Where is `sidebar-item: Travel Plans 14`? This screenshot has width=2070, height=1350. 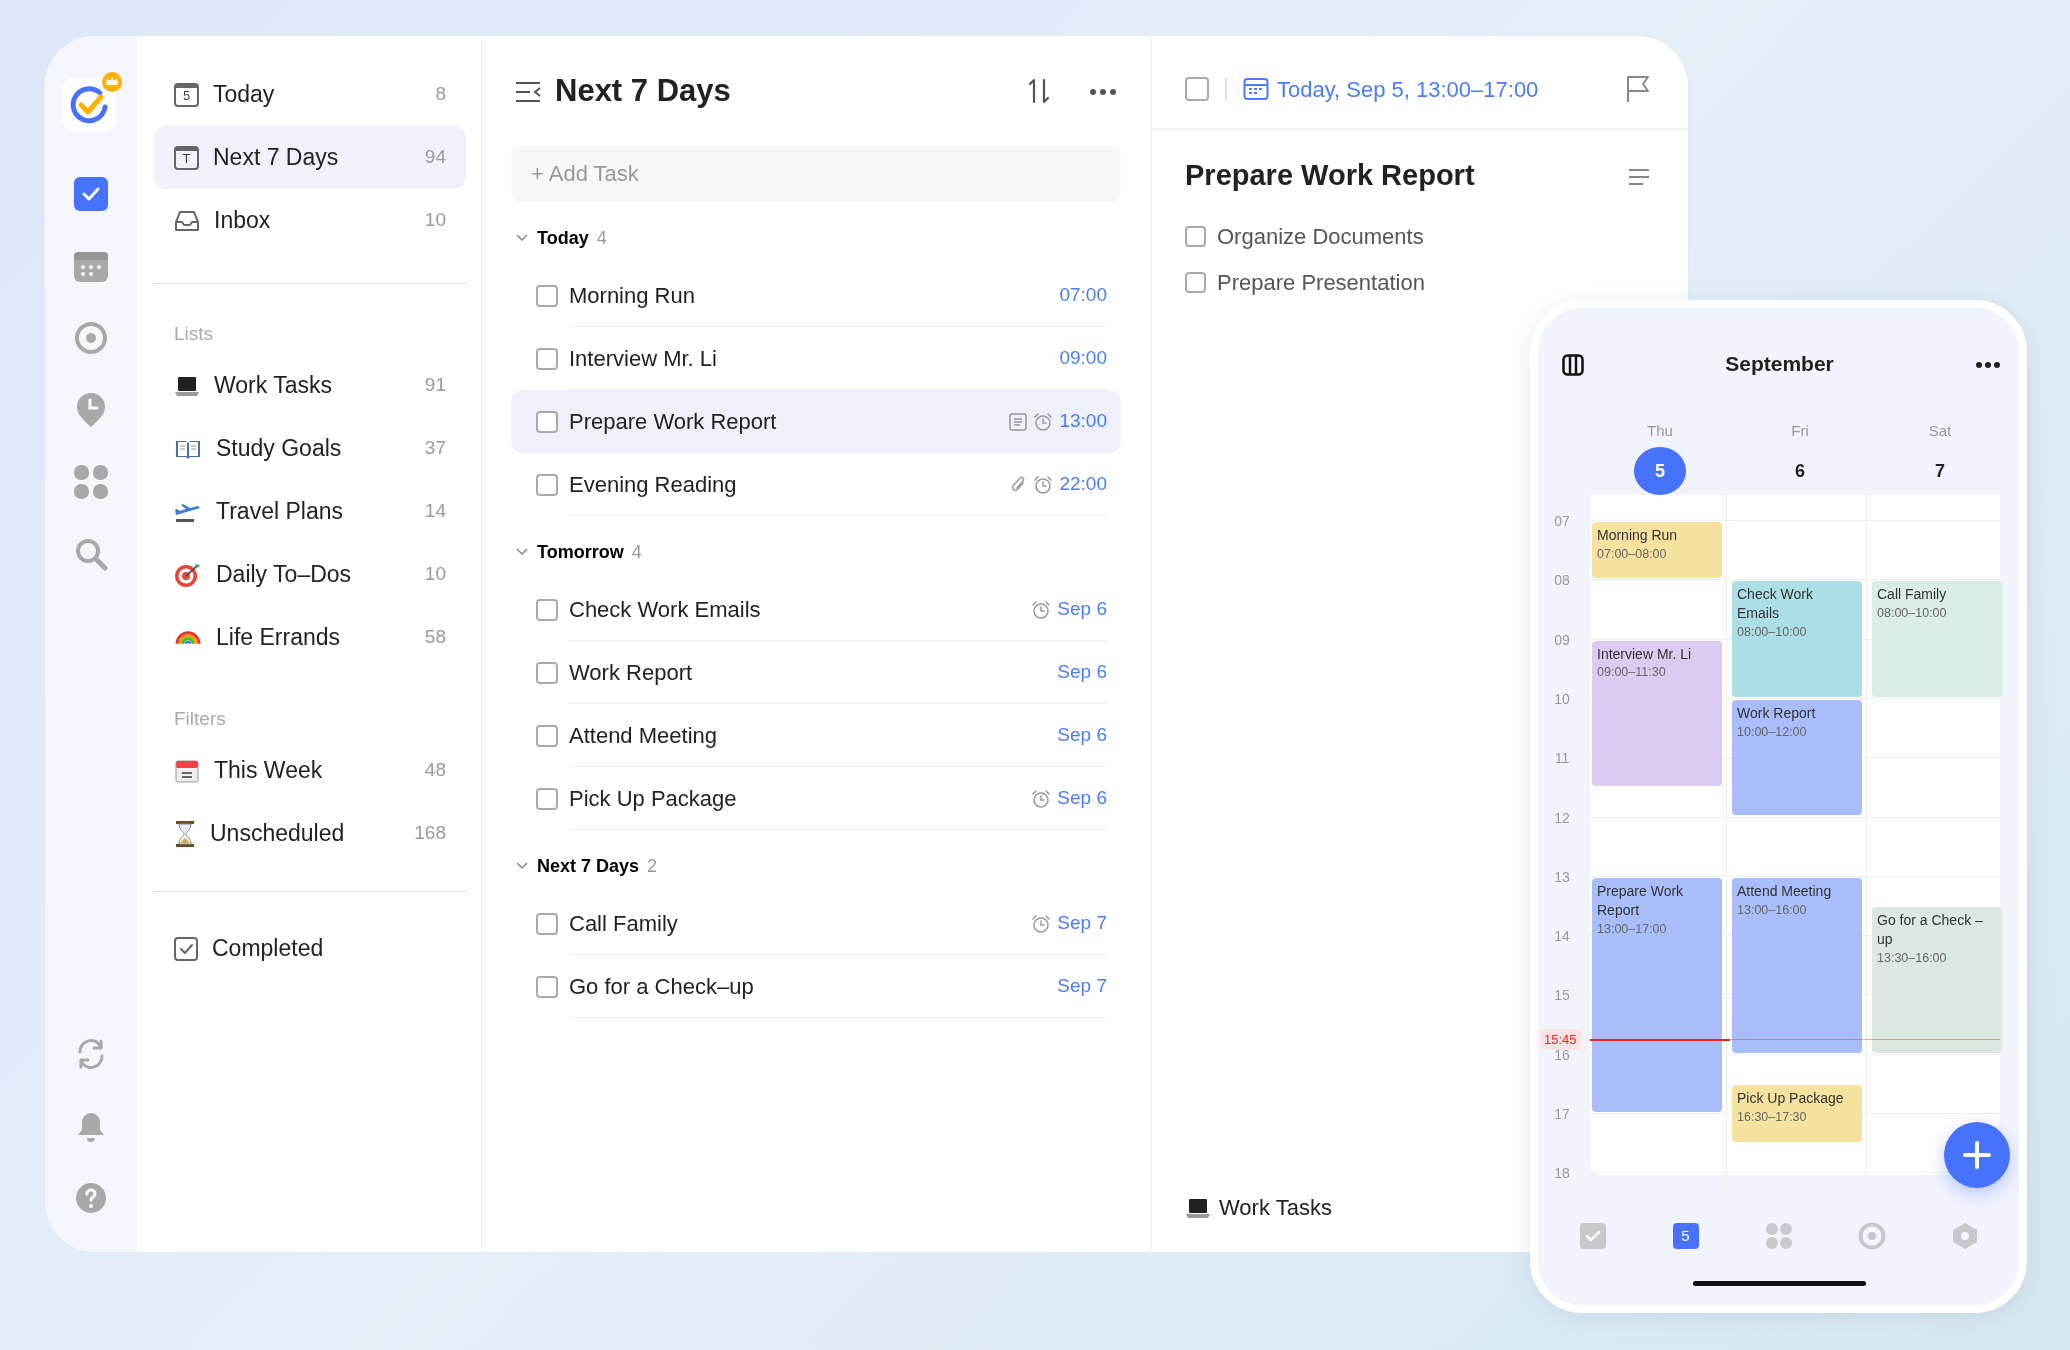 sidebar-item: Travel Plans 14 is located at coordinates (310, 511).